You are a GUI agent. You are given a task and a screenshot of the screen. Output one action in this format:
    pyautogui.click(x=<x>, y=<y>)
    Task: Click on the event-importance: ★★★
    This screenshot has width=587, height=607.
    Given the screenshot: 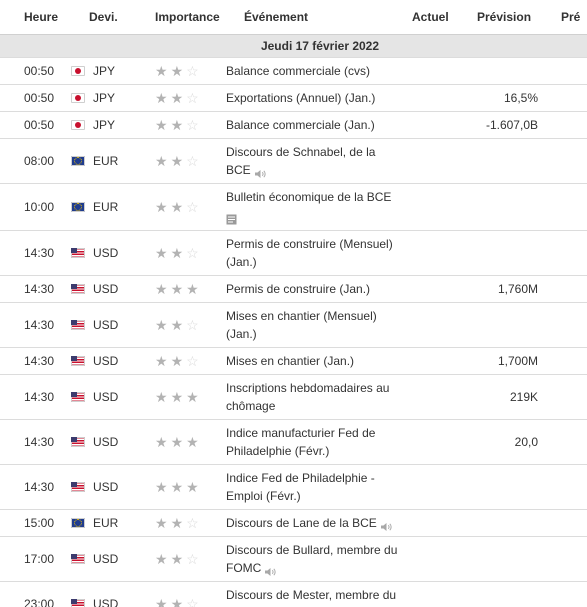 What is the action you would take?
    pyautogui.click(x=175, y=442)
    